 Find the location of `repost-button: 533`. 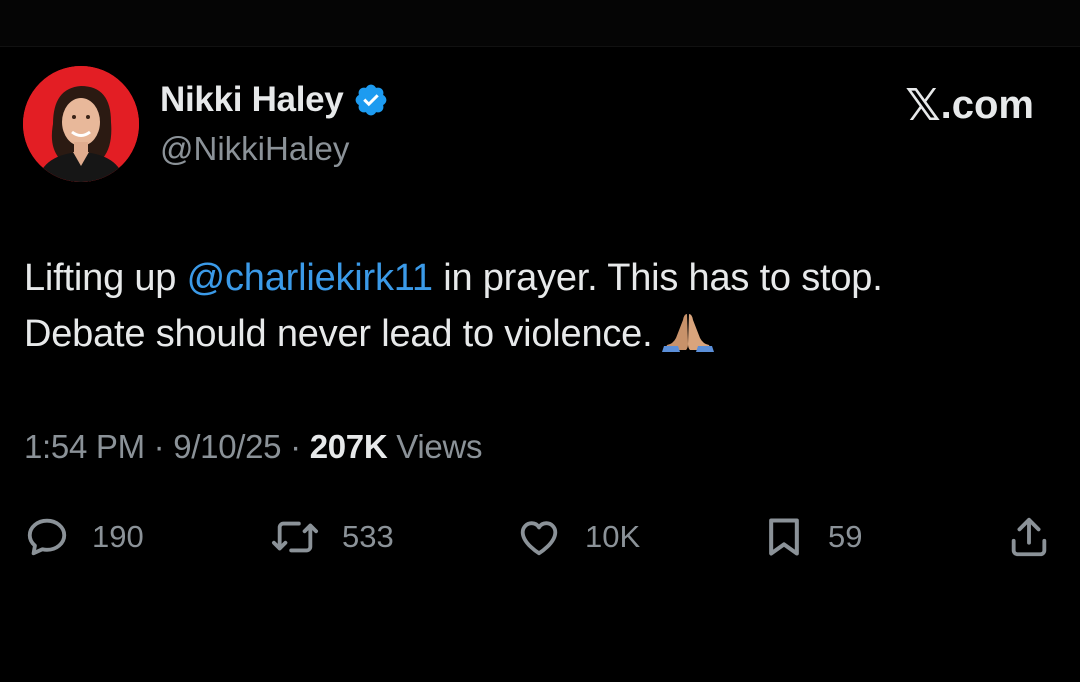

repost-button: 533 is located at coordinates (332, 537).